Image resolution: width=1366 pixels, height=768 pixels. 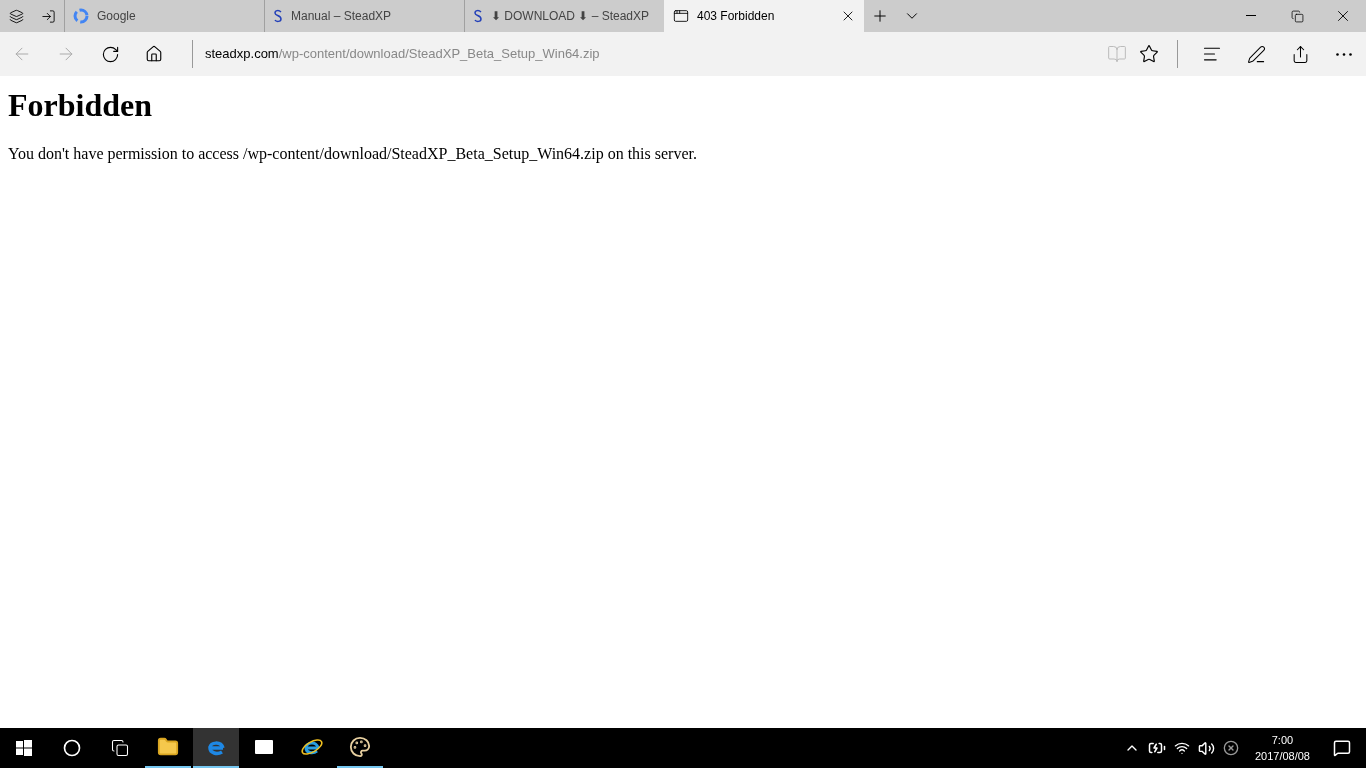 What do you see at coordinates (1342, 748) in the screenshot?
I see `notification-icon` at bounding box center [1342, 748].